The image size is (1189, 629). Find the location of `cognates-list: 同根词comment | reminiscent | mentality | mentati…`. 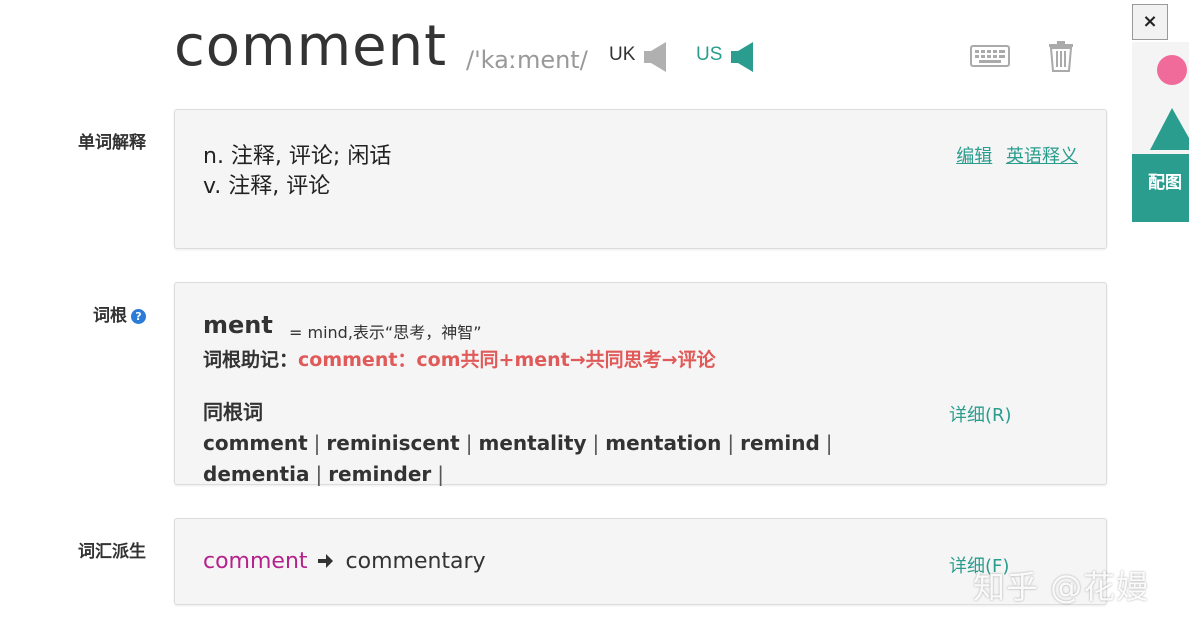

cognates-list: 同根词comment | reminiscent | mentality | mentati… is located at coordinates (553, 443).